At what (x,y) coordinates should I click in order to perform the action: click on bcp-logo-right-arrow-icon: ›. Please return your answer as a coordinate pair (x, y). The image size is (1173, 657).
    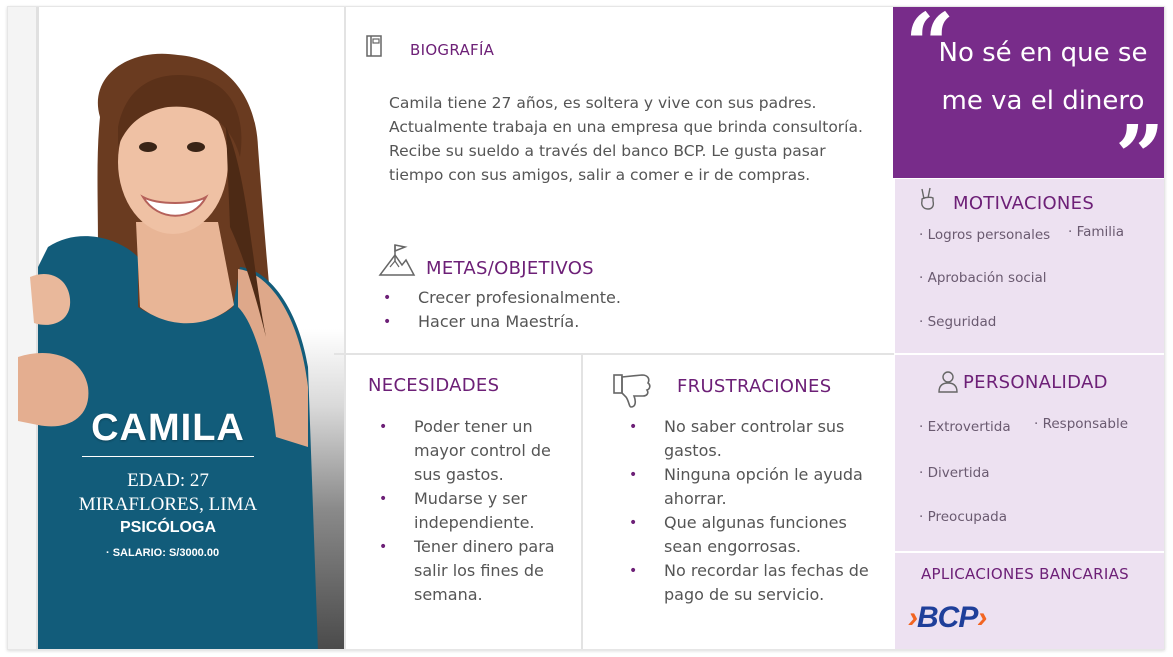
    Looking at the image, I should click on (982, 617).